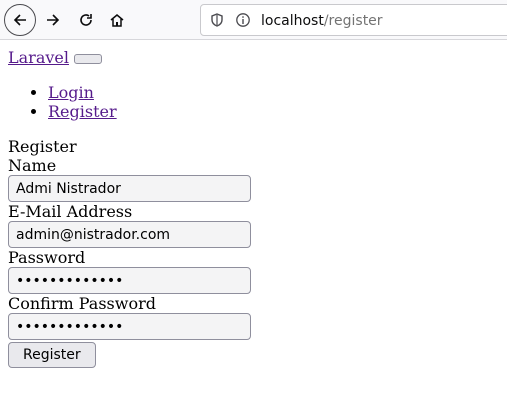  I want to click on address-bar: localhost/register, so click(353, 20).